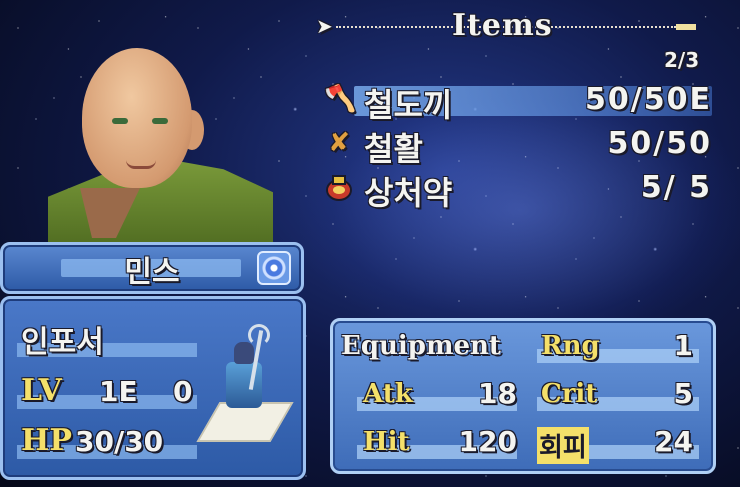 The image size is (740, 487). Describe the element at coordinates (569, 394) in the screenshot. I see `crit-label: Crit` at that location.